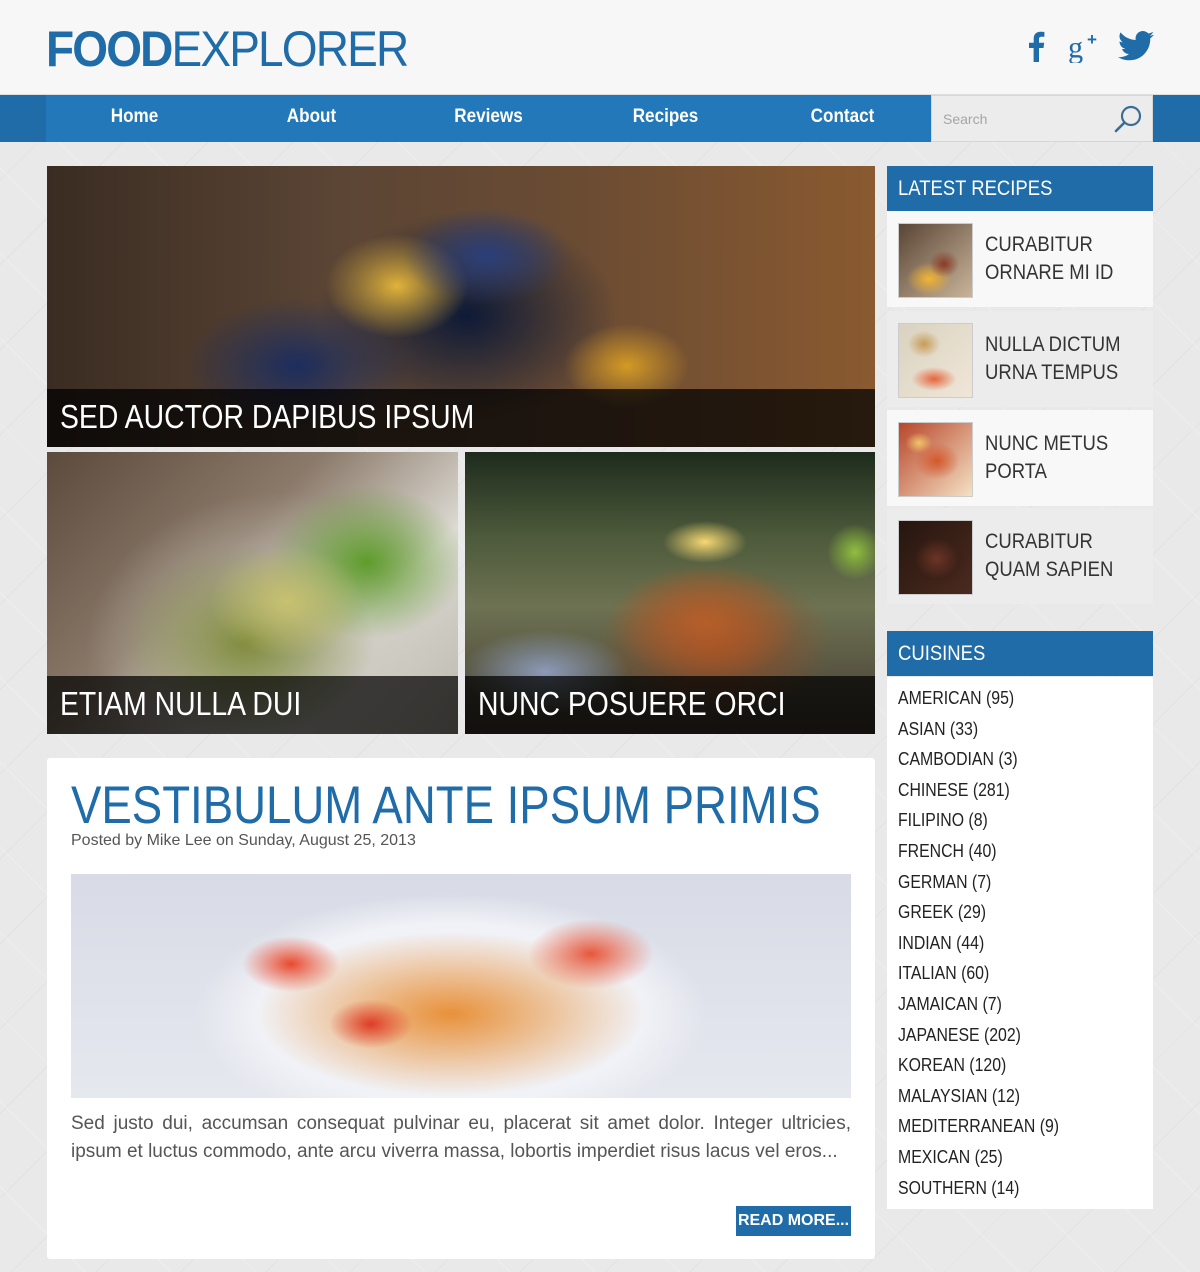  I want to click on search-box, so click(1042, 118).